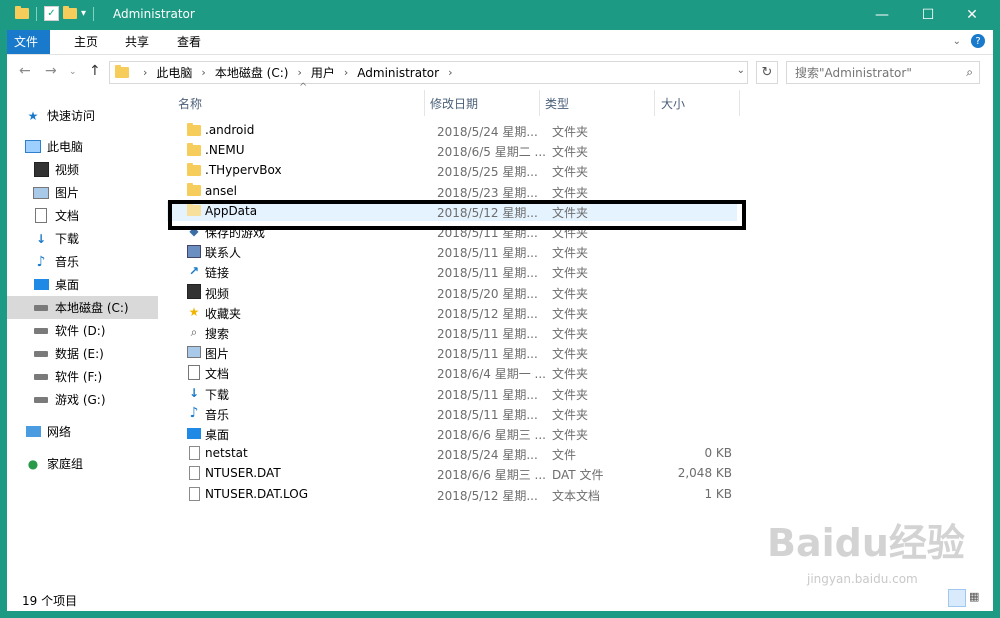 This screenshot has width=1000, height=618. I want to click on column-label: 名称, so click(190, 104).